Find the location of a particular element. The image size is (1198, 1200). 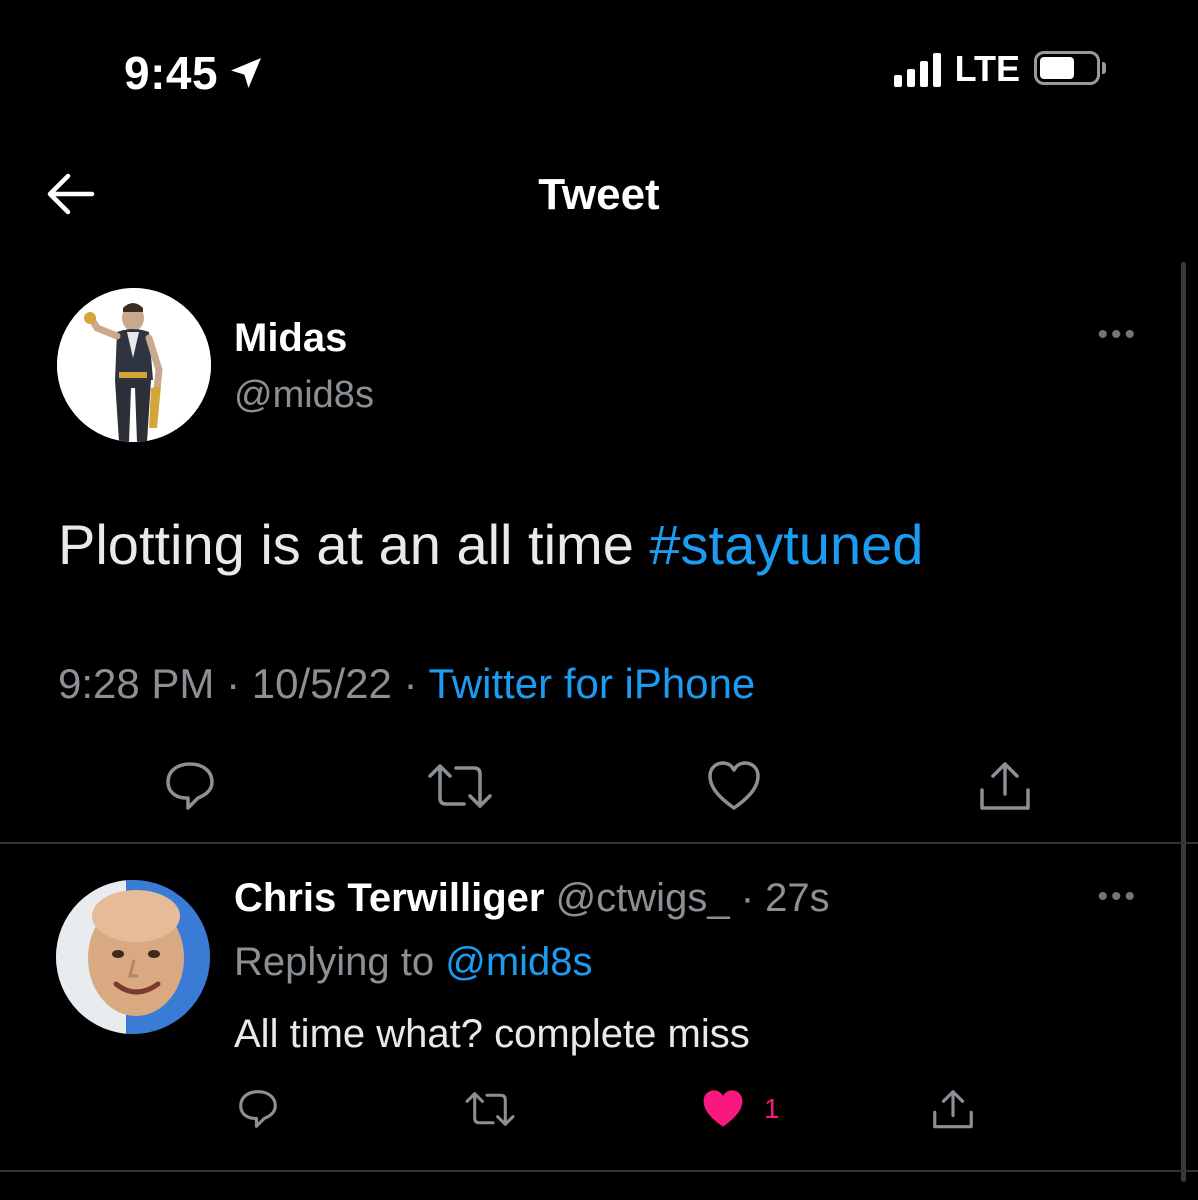

author-name: Midas is located at coordinates (290, 338).